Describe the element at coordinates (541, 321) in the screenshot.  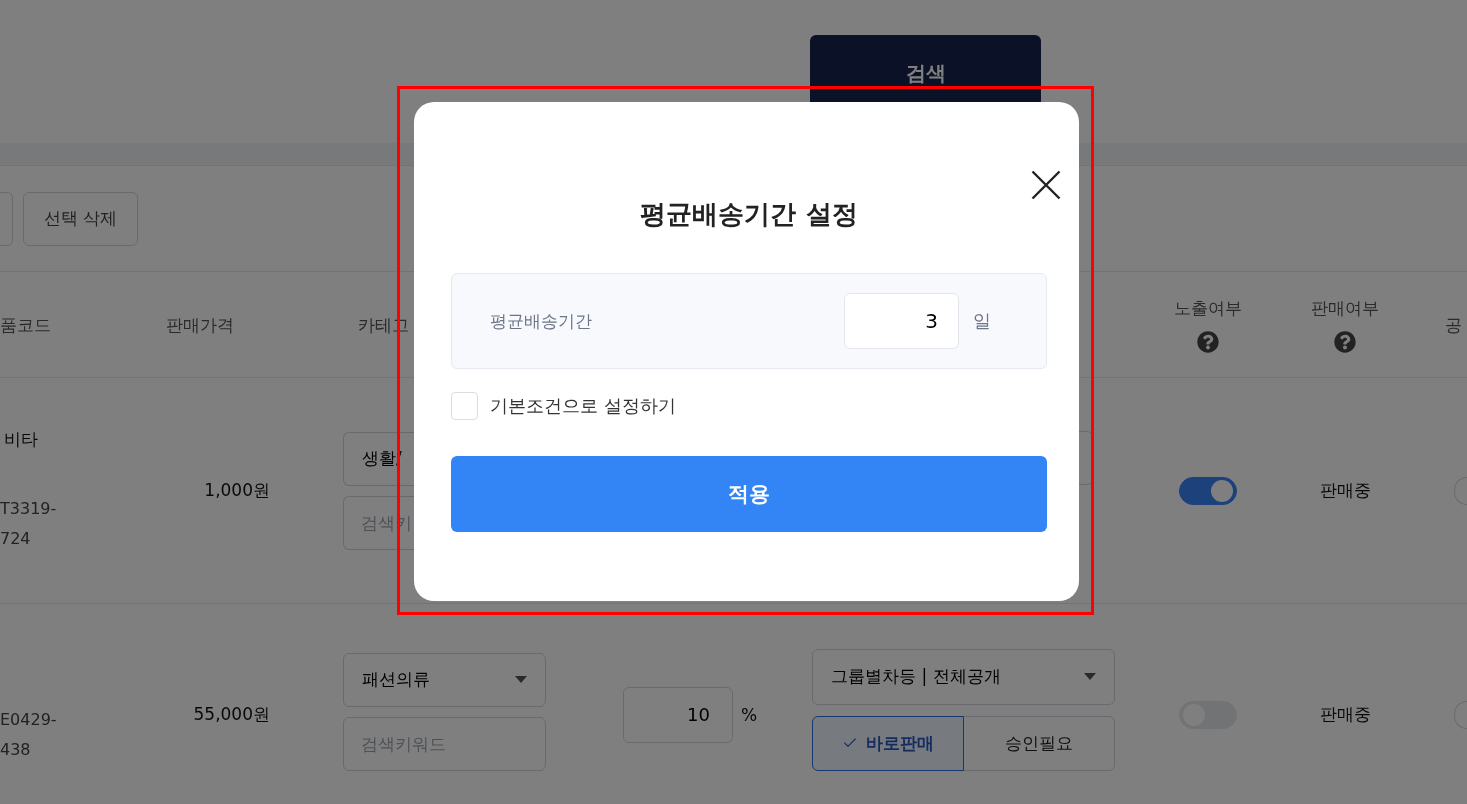
I see `field-label: 평균배송기간` at that location.